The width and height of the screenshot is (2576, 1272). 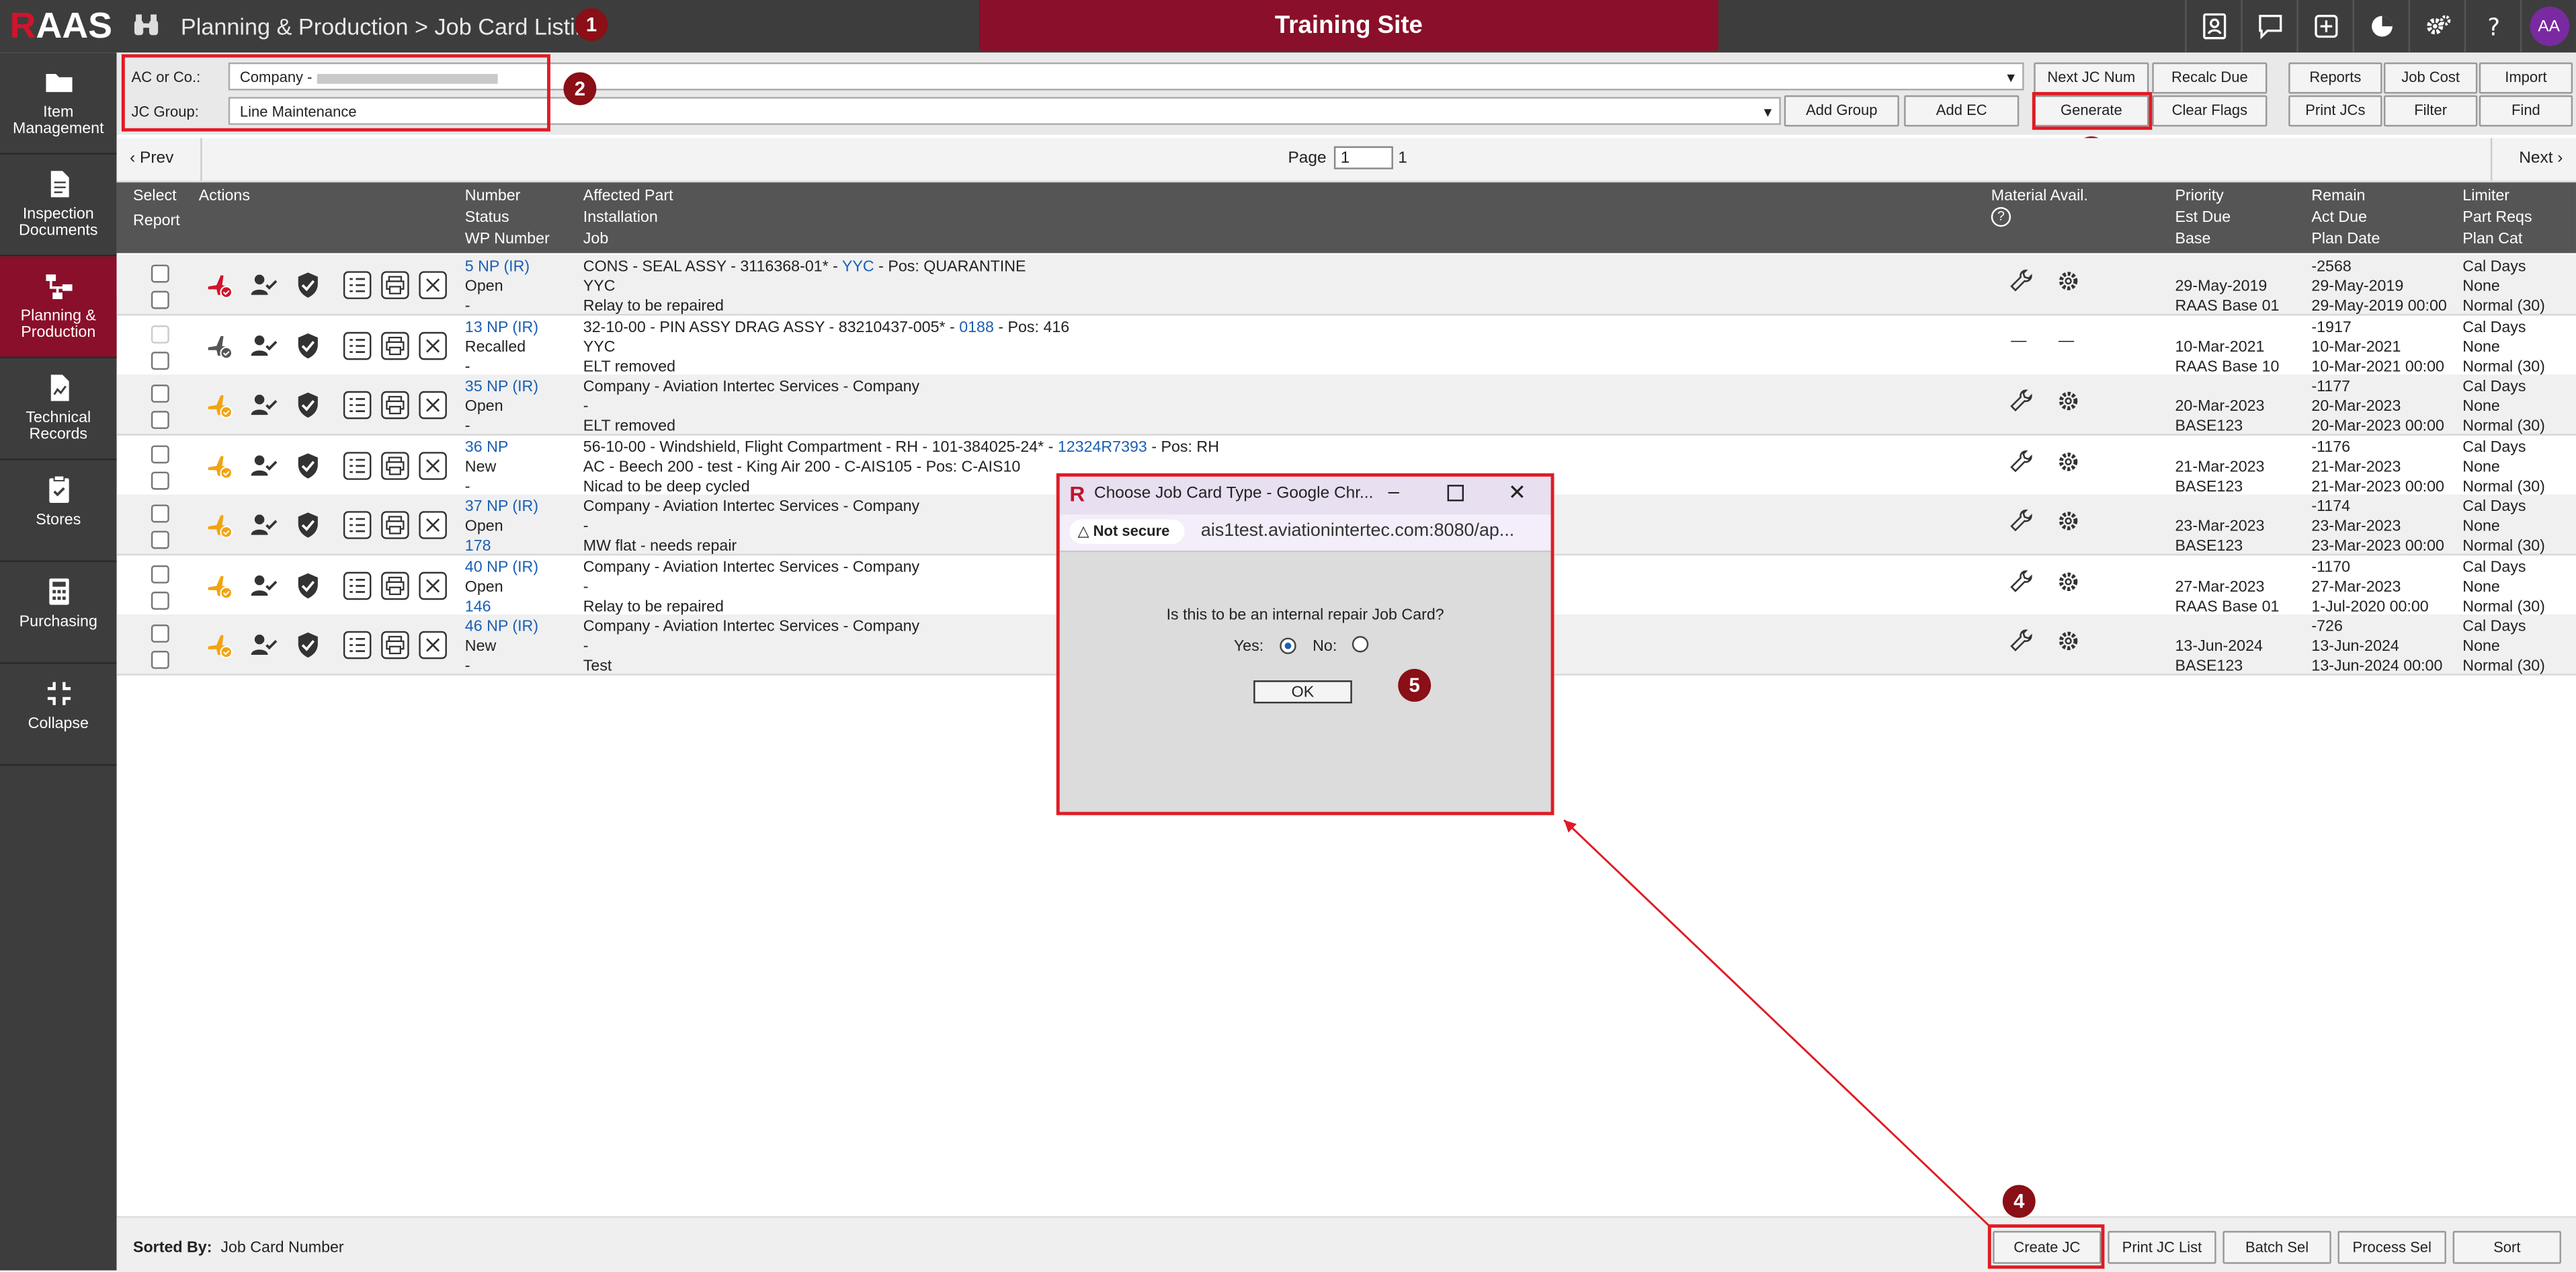 What do you see at coordinates (487, 447) in the screenshot?
I see `jc-number-link: 36 NP` at bounding box center [487, 447].